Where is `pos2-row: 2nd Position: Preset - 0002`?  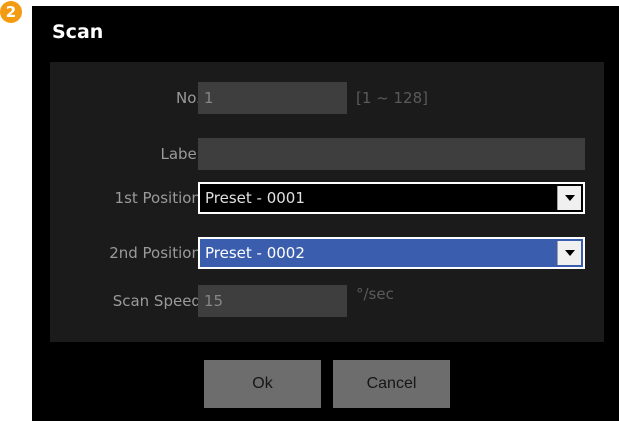
pos2-row: 2nd Position: Preset - 0002 is located at coordinates (327, 253).